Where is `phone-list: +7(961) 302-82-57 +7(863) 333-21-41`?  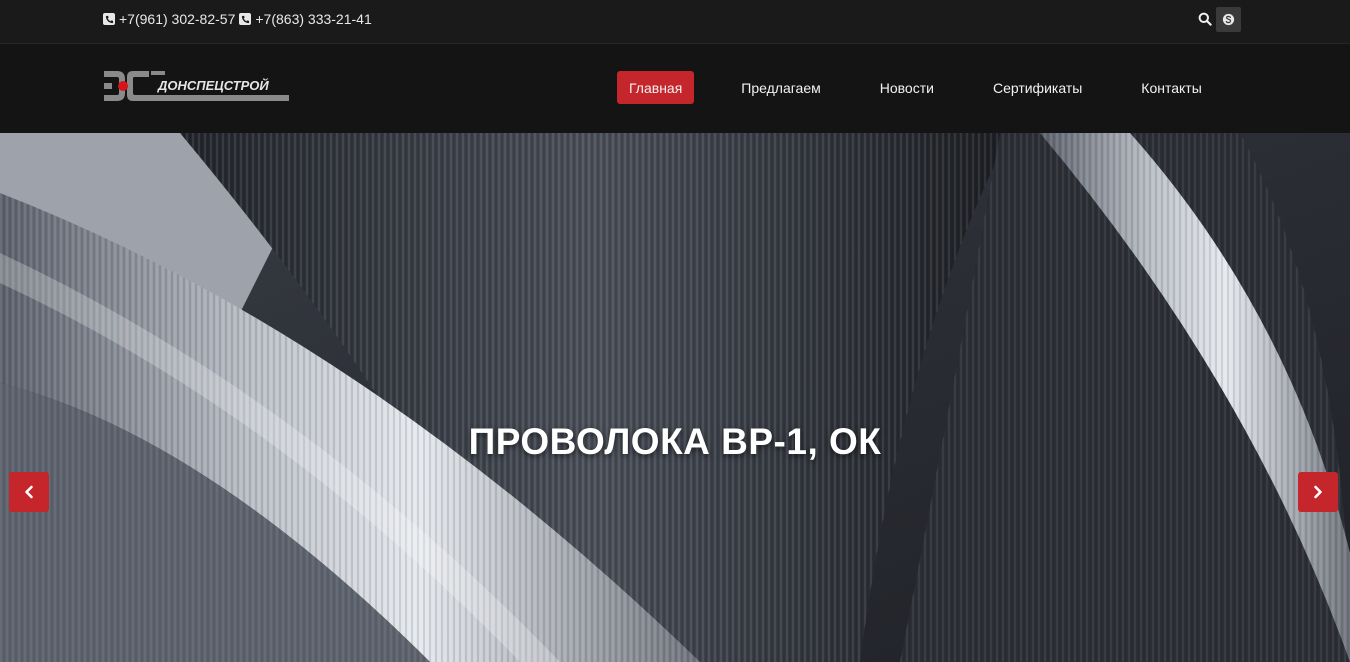 phone-list: +7(961) 302-82-57 +7(863) 333-21-41 is located at coordinates (239, 19).